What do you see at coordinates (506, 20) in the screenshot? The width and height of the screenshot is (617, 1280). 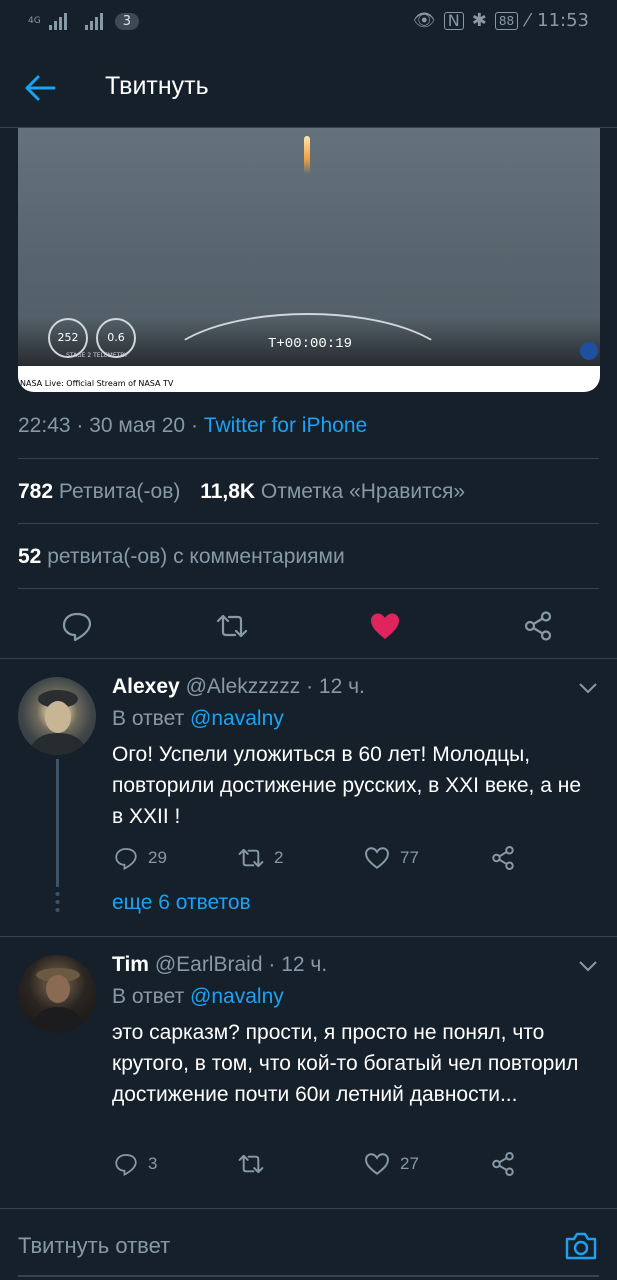 I see `battery-indicator: 88` at bounding box center [506, 20].